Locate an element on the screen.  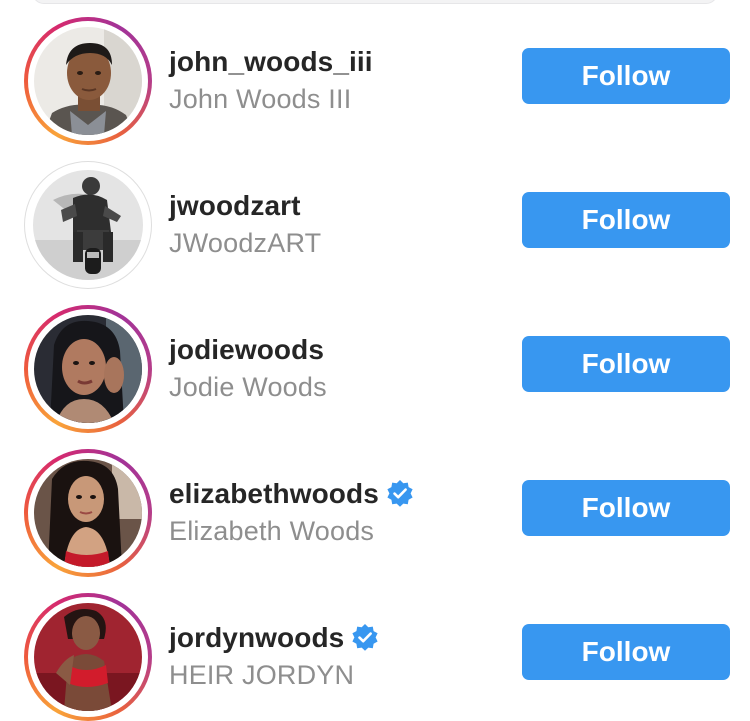
profile-photo-young-man is located at coordinates (88, 81).